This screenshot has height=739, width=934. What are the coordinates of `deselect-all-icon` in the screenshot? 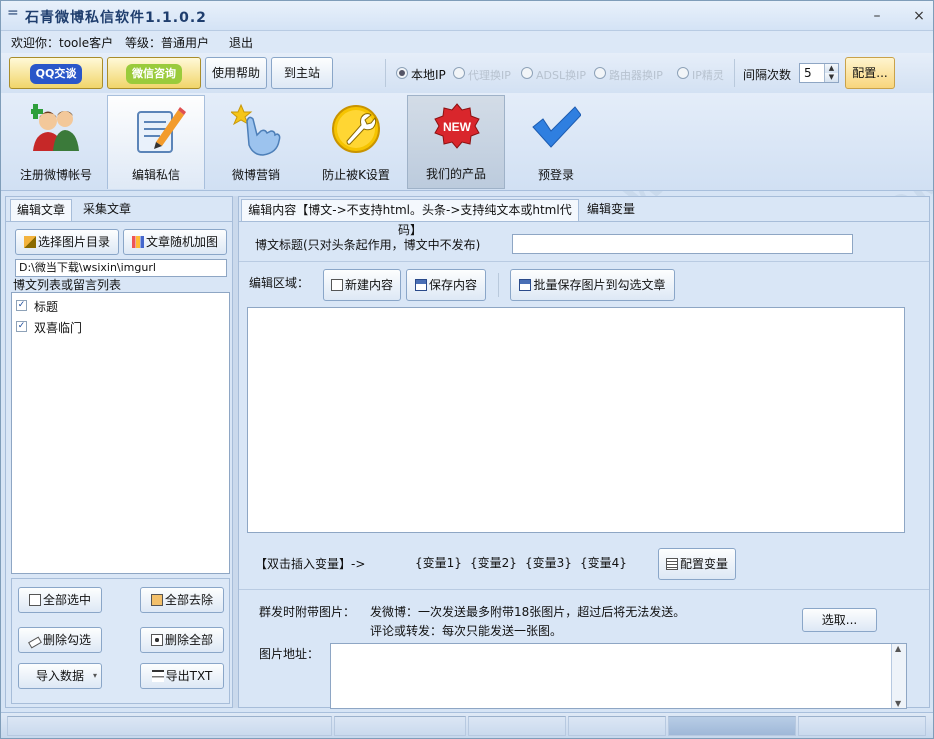 It's located at (156, 600).